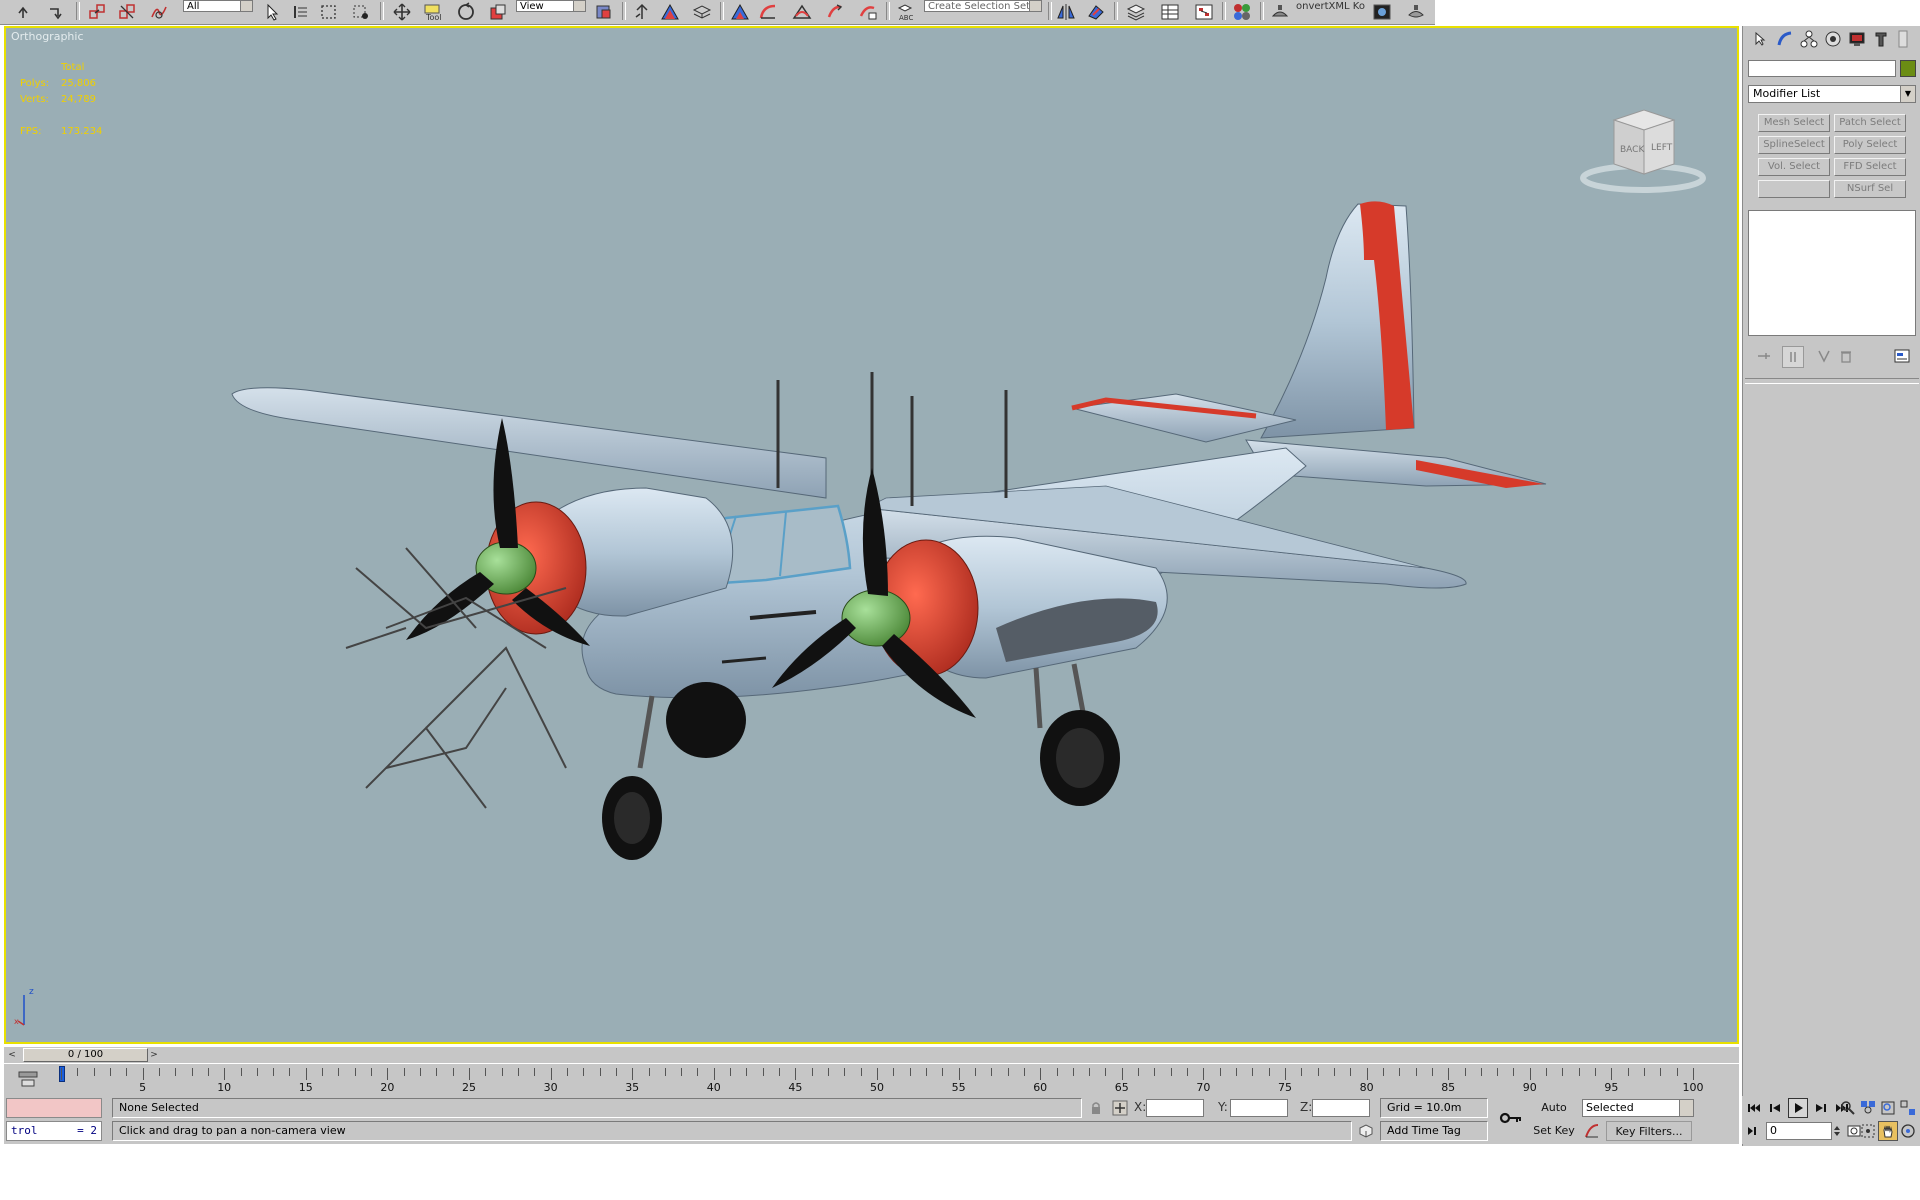  What do you see at coordinates (1833, 39) in the screenshot?
I see `motion-tab-icon` at bounding box center [1833, 39].